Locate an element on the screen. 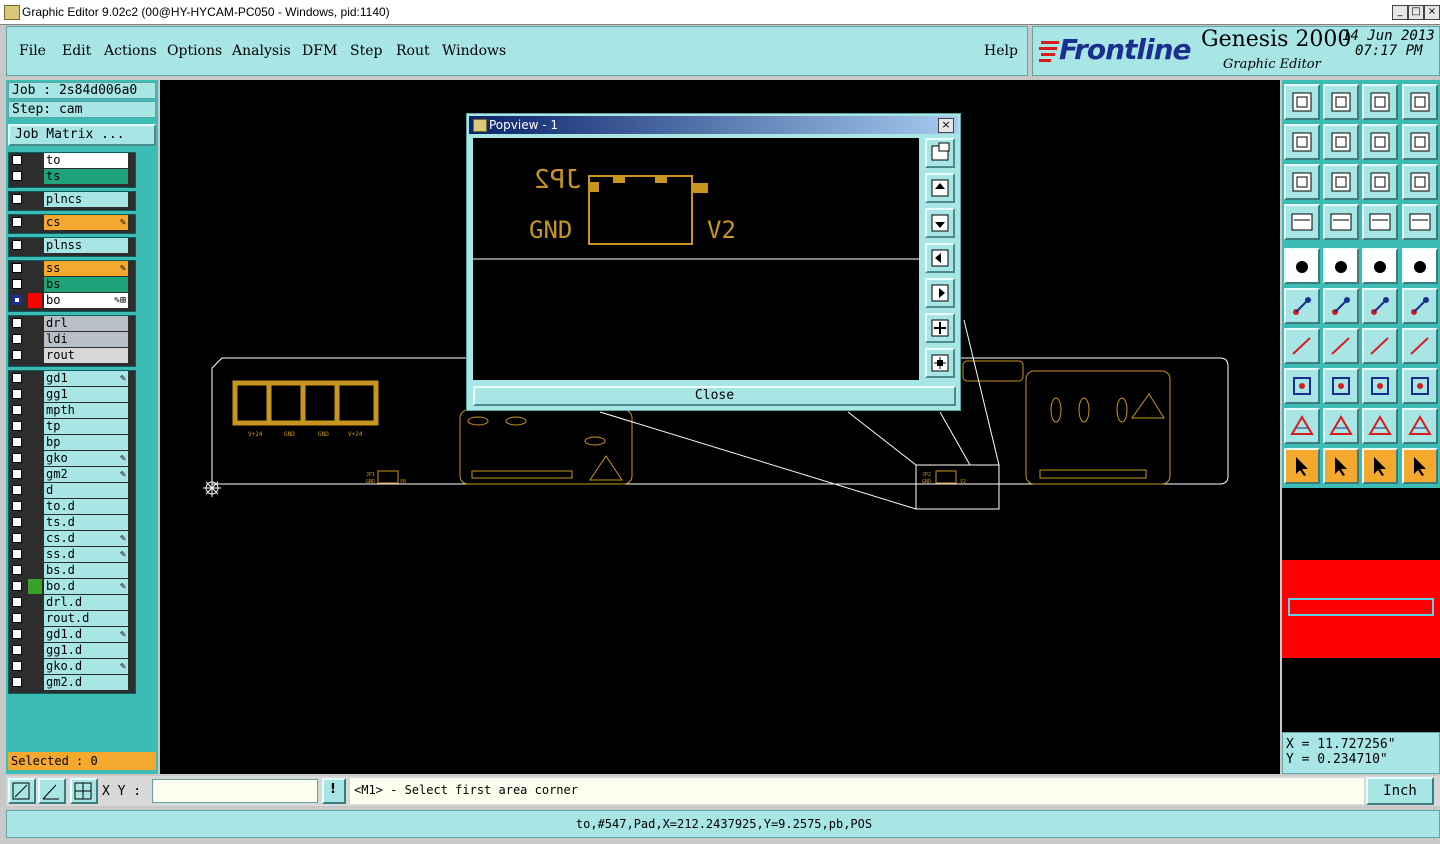 This screenshot has height=844, width=1440. layer-row-mpth: mpth is located at coordinates (71, 410).